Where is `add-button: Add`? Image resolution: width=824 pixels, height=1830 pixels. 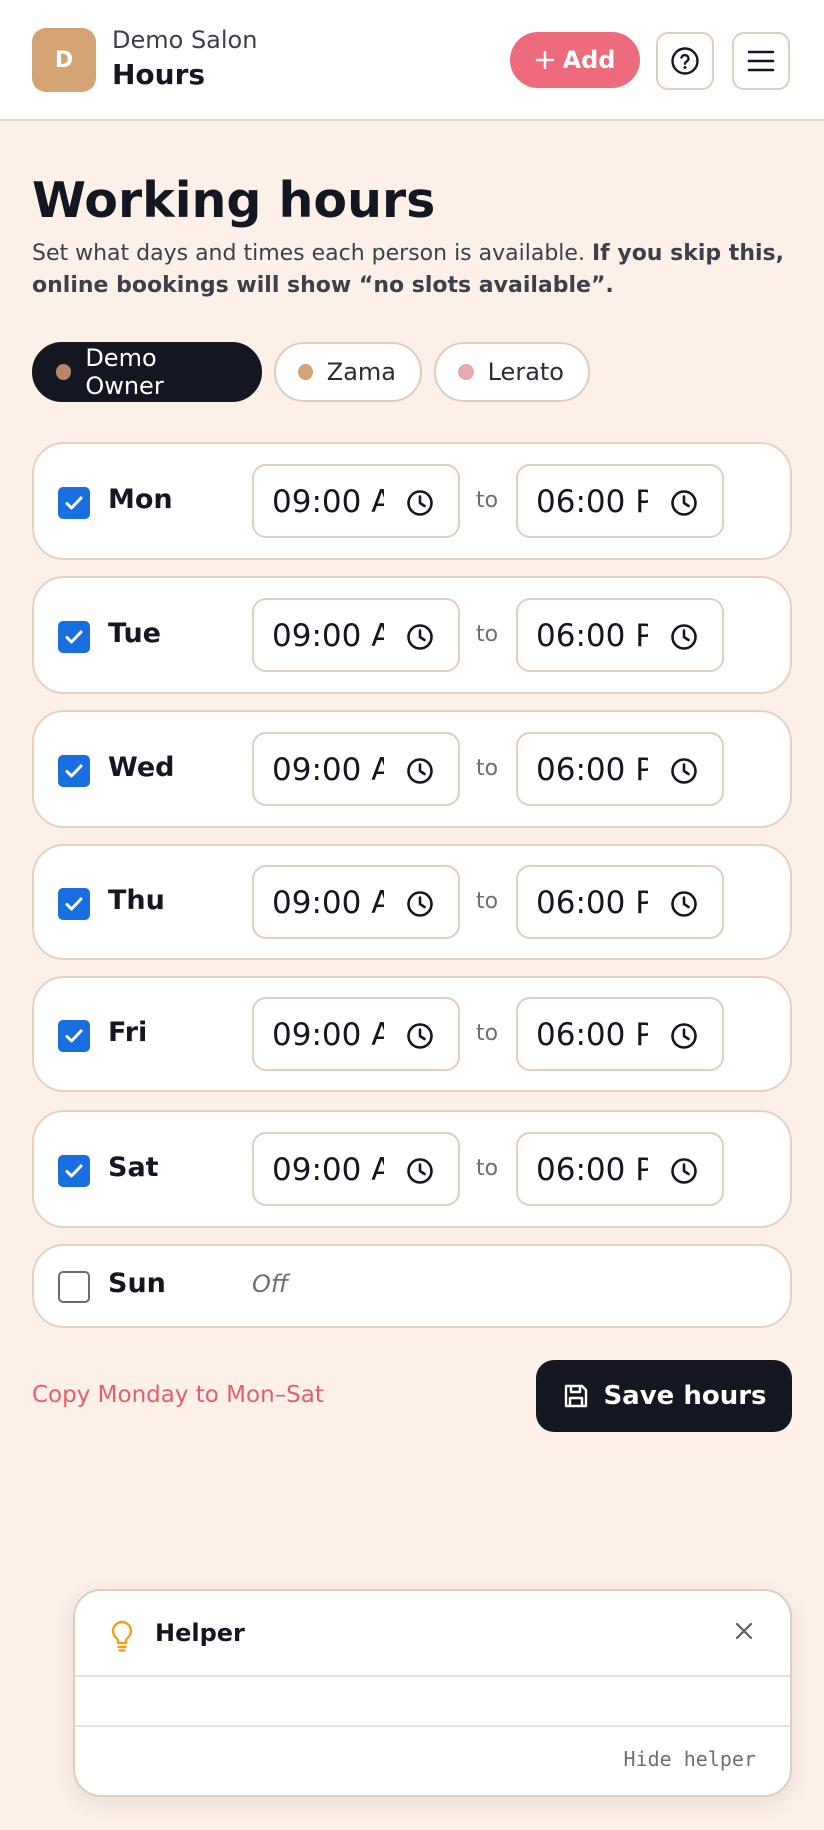 add-button: Add is located at coordinates (575, 60).